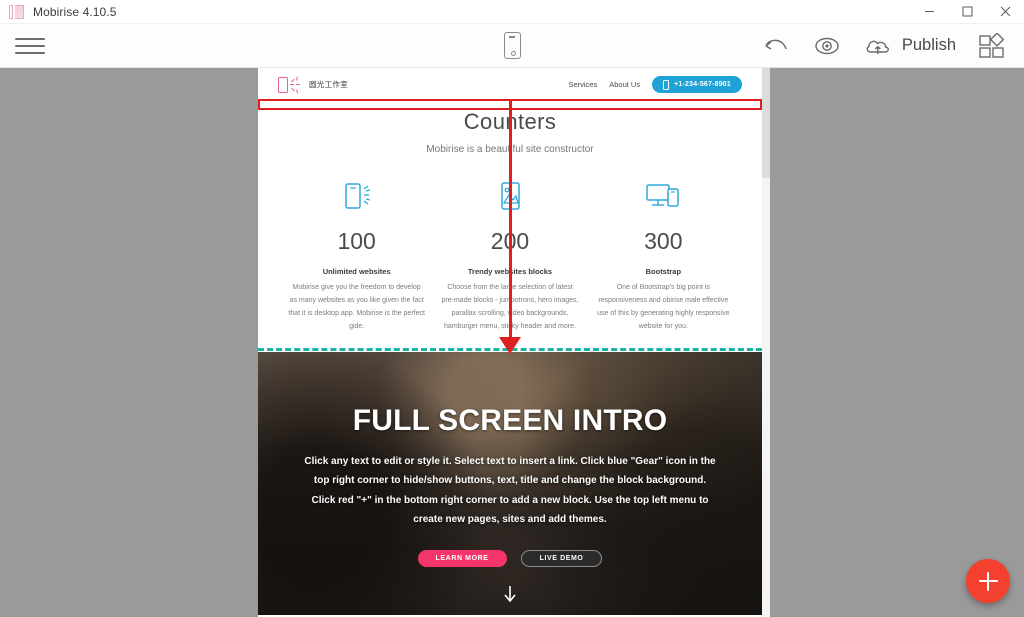  What do you see at coordinates (17, 11) in the screenshot?
I see `mobirise-logo-icon` at bounding box center [17, 11].